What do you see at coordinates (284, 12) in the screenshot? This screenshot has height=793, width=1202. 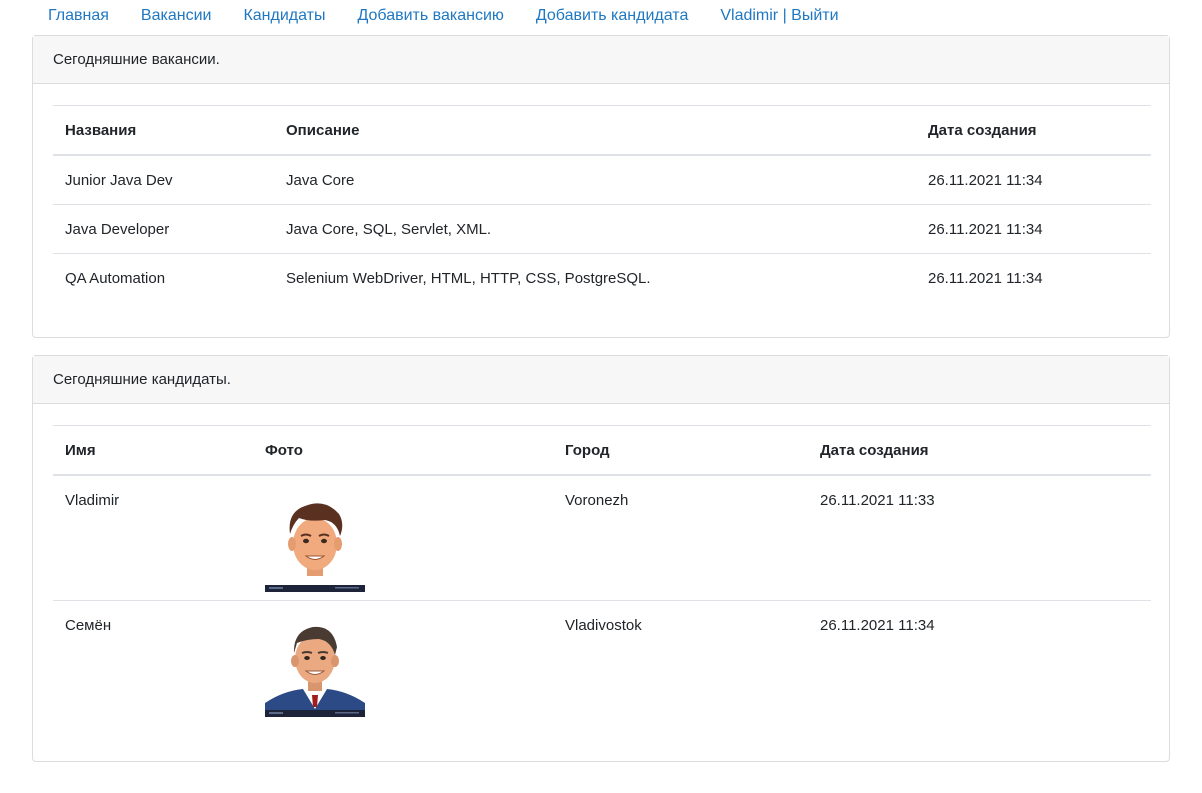 I see `nav-candidates-link: Кандидаты` at bounding box center [284, 12].